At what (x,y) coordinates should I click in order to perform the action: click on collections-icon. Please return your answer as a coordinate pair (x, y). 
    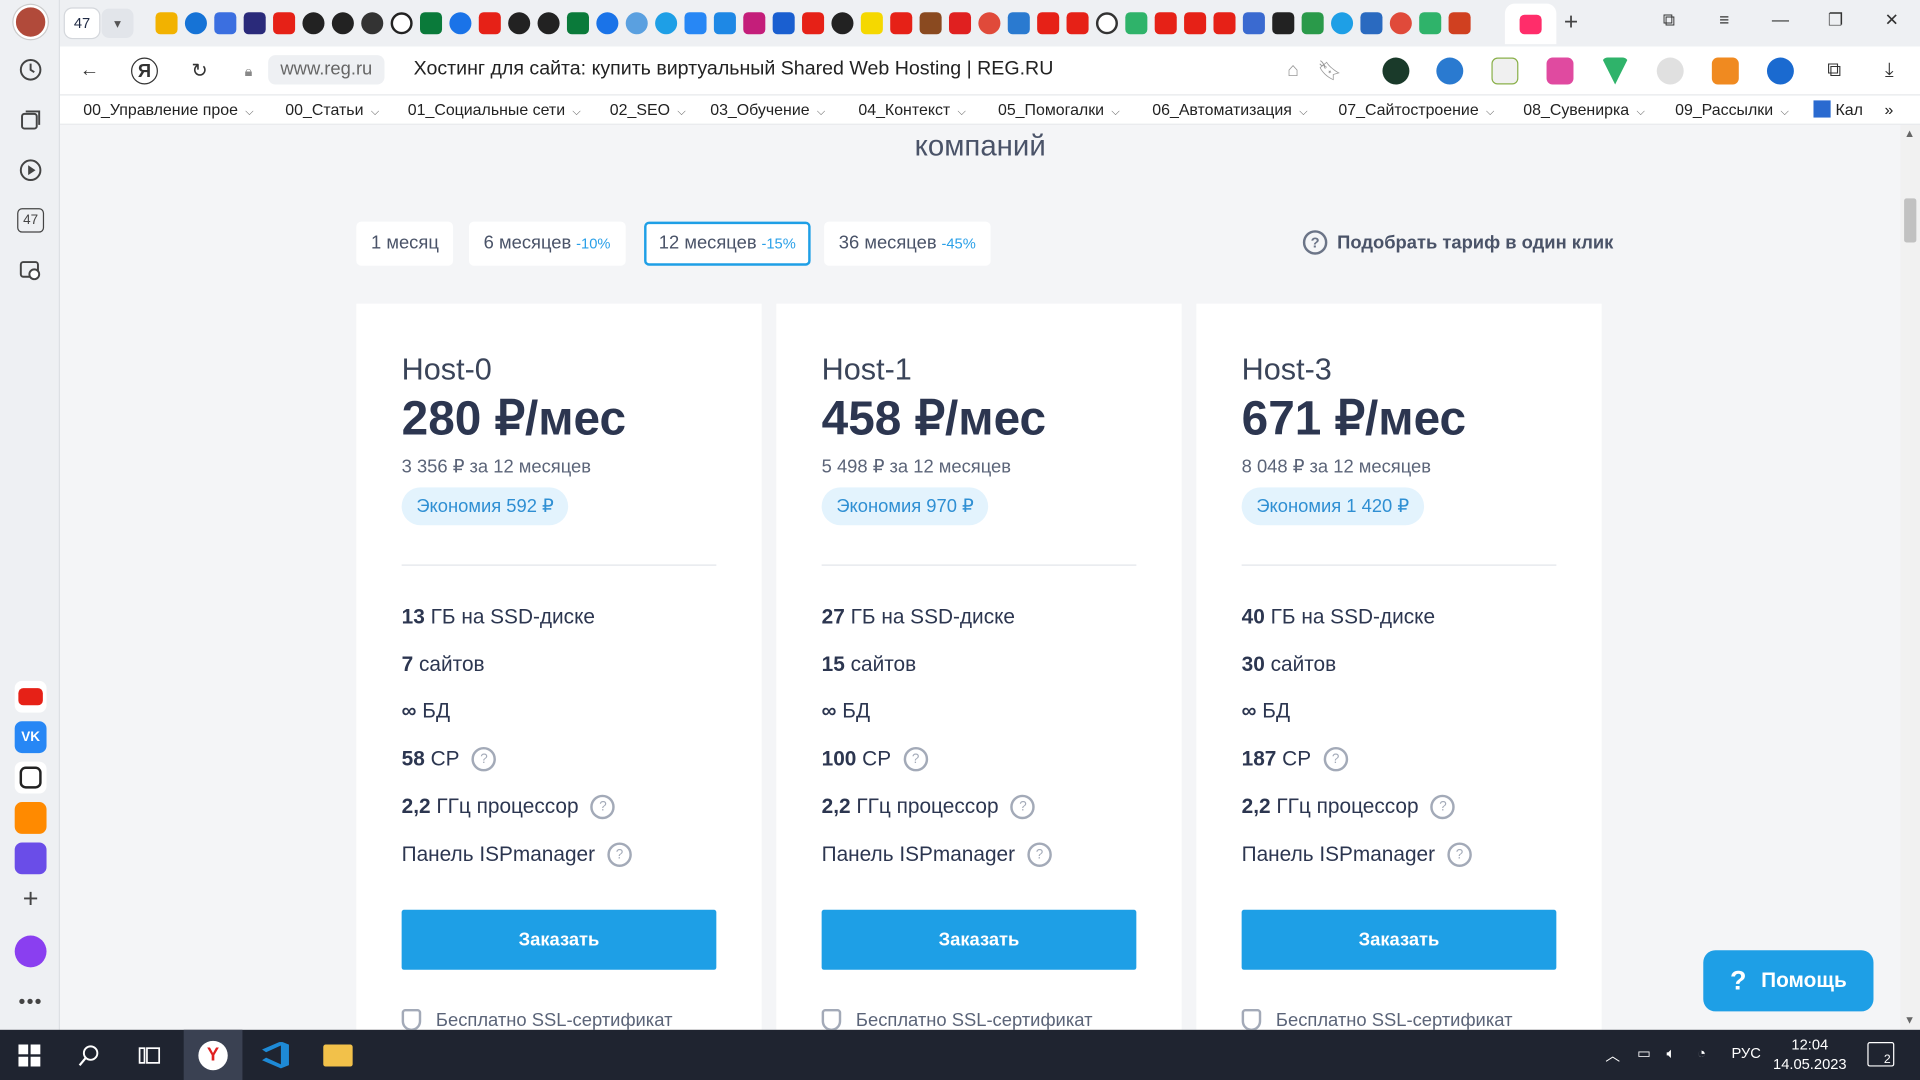
    Looking at the image, I should click on (31, 120).